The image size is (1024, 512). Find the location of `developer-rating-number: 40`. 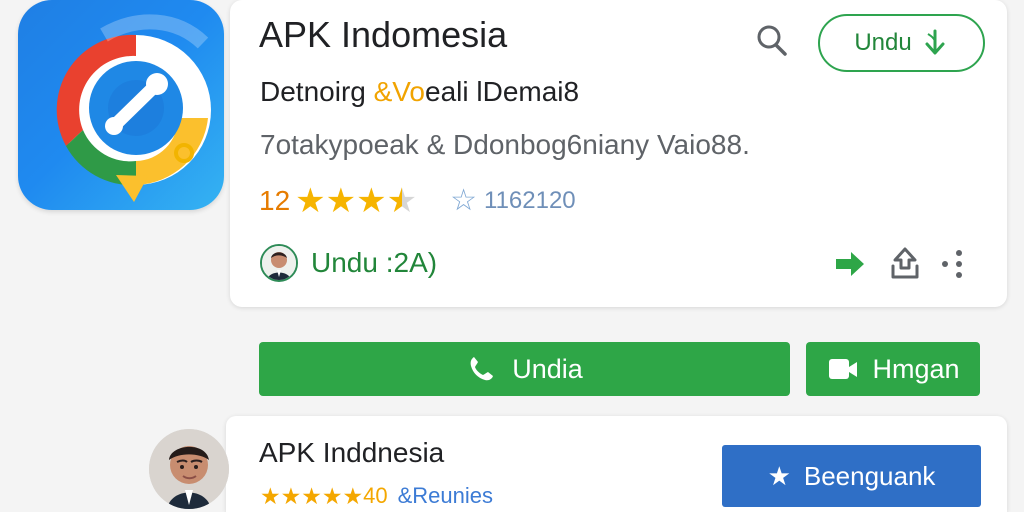

developer-rating-number: 40 is located at coordinates (375, 495).